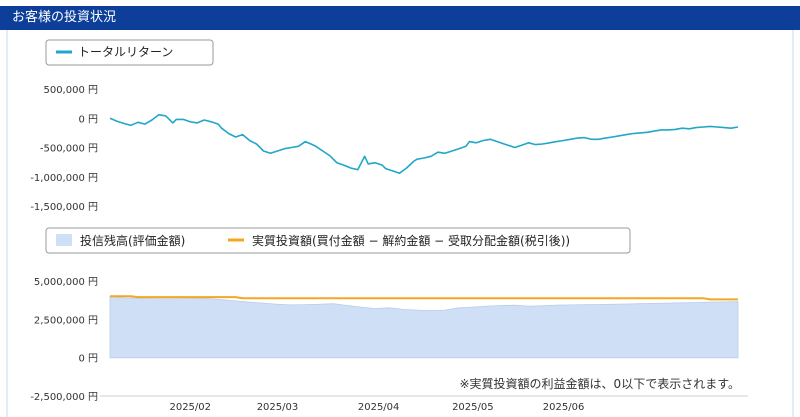  I want to click on y-tick-label: -1,000,000 円, so click(64, 178).